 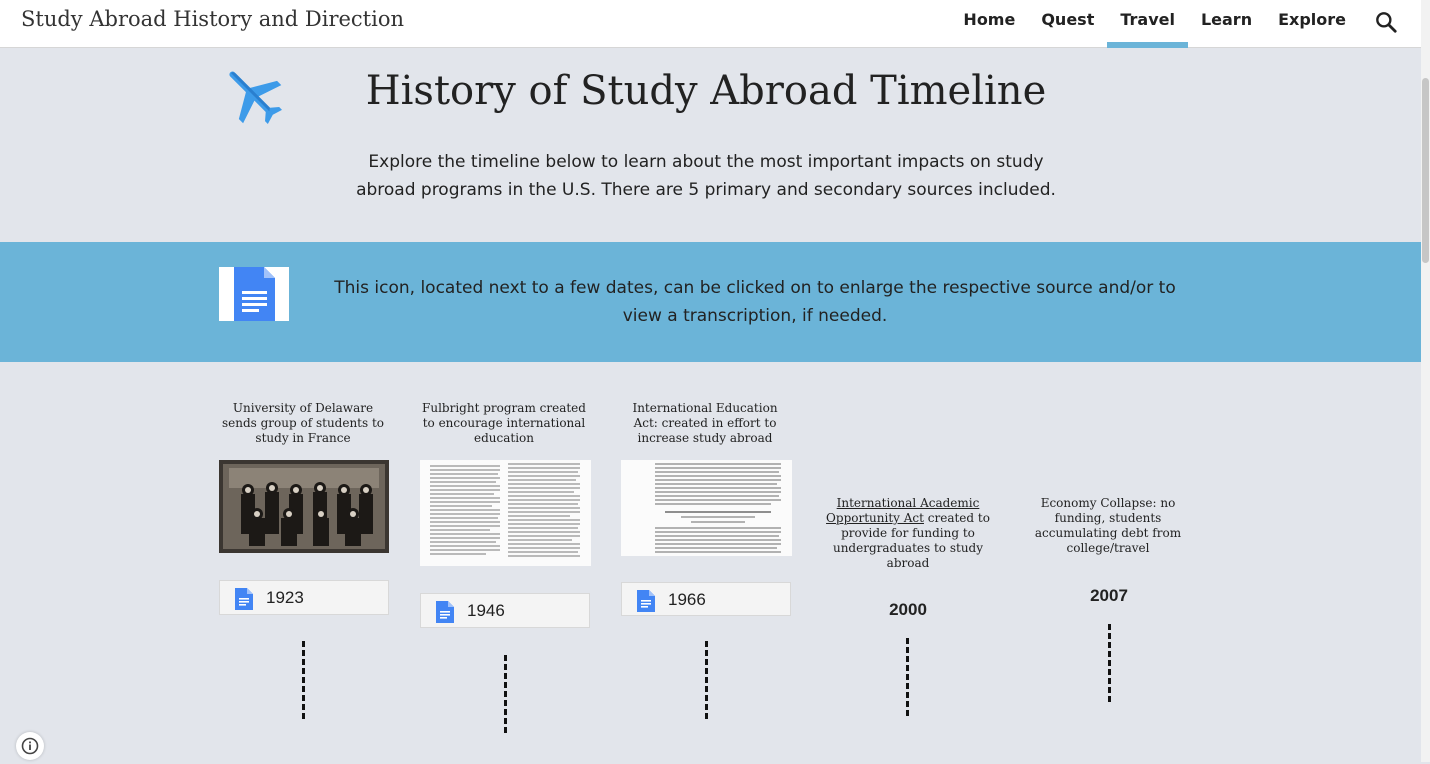 I want to click on page-title: History of Study Abroad Timeline, so click(x=706, y=91).